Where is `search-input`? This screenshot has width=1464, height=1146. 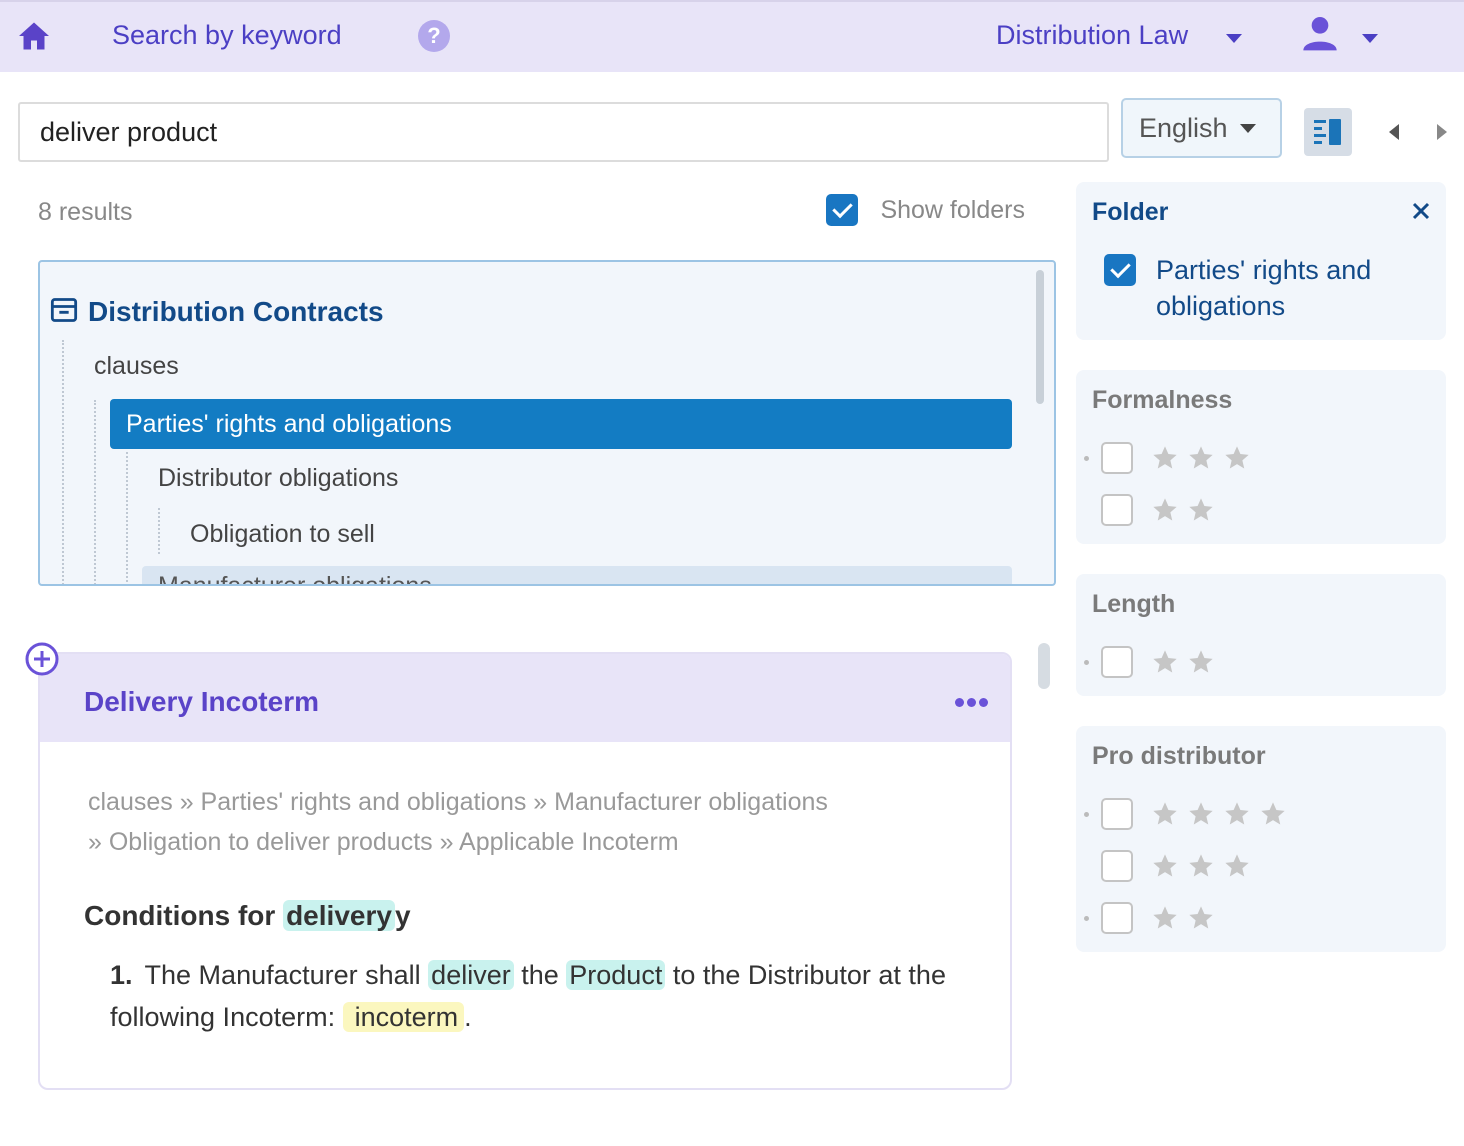
search-input is located at coordinates (563, 132).